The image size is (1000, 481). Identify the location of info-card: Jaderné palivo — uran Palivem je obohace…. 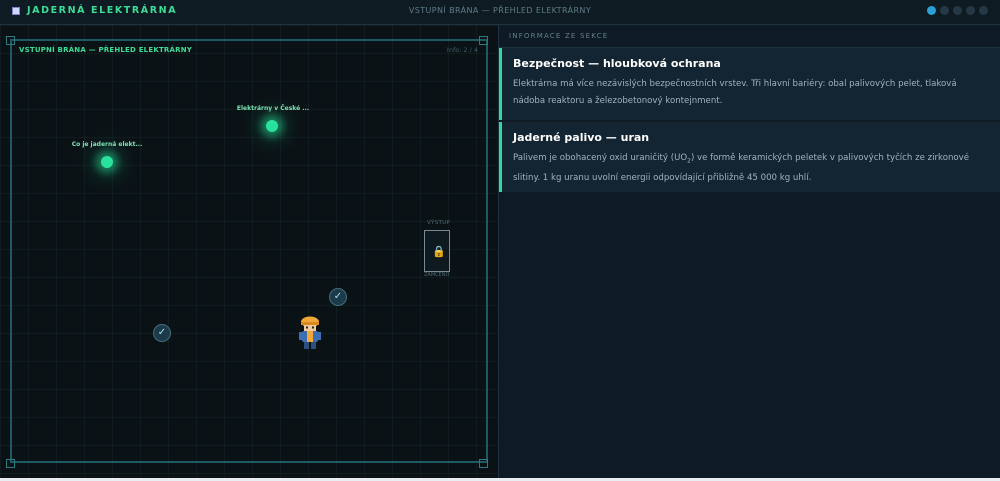
(749, 157).